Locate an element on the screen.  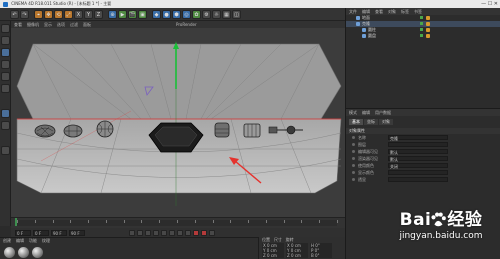
object-menu-item: 标签 is located at coordinates (405, 11).